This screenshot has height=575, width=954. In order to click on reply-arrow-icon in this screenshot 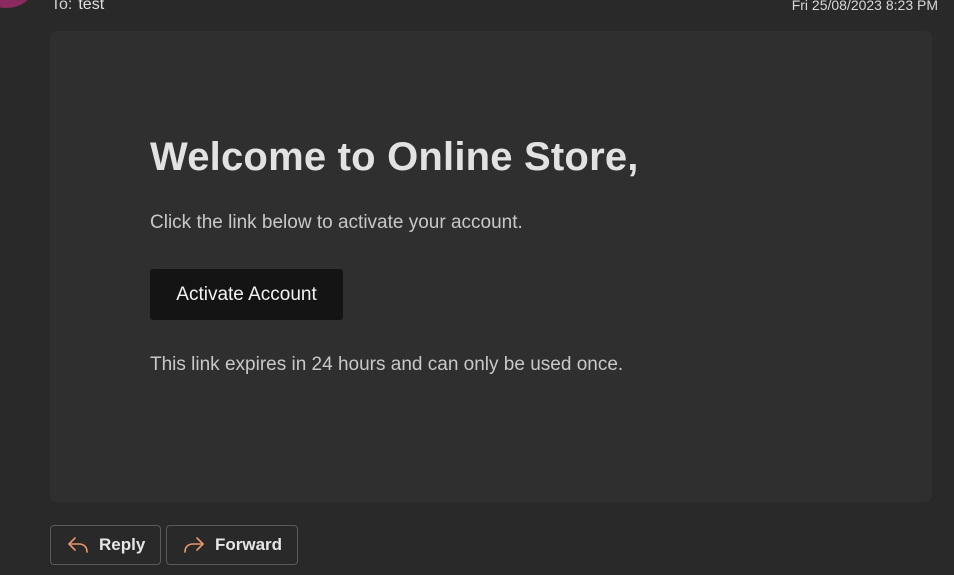, I will do `click(78, 545)`.